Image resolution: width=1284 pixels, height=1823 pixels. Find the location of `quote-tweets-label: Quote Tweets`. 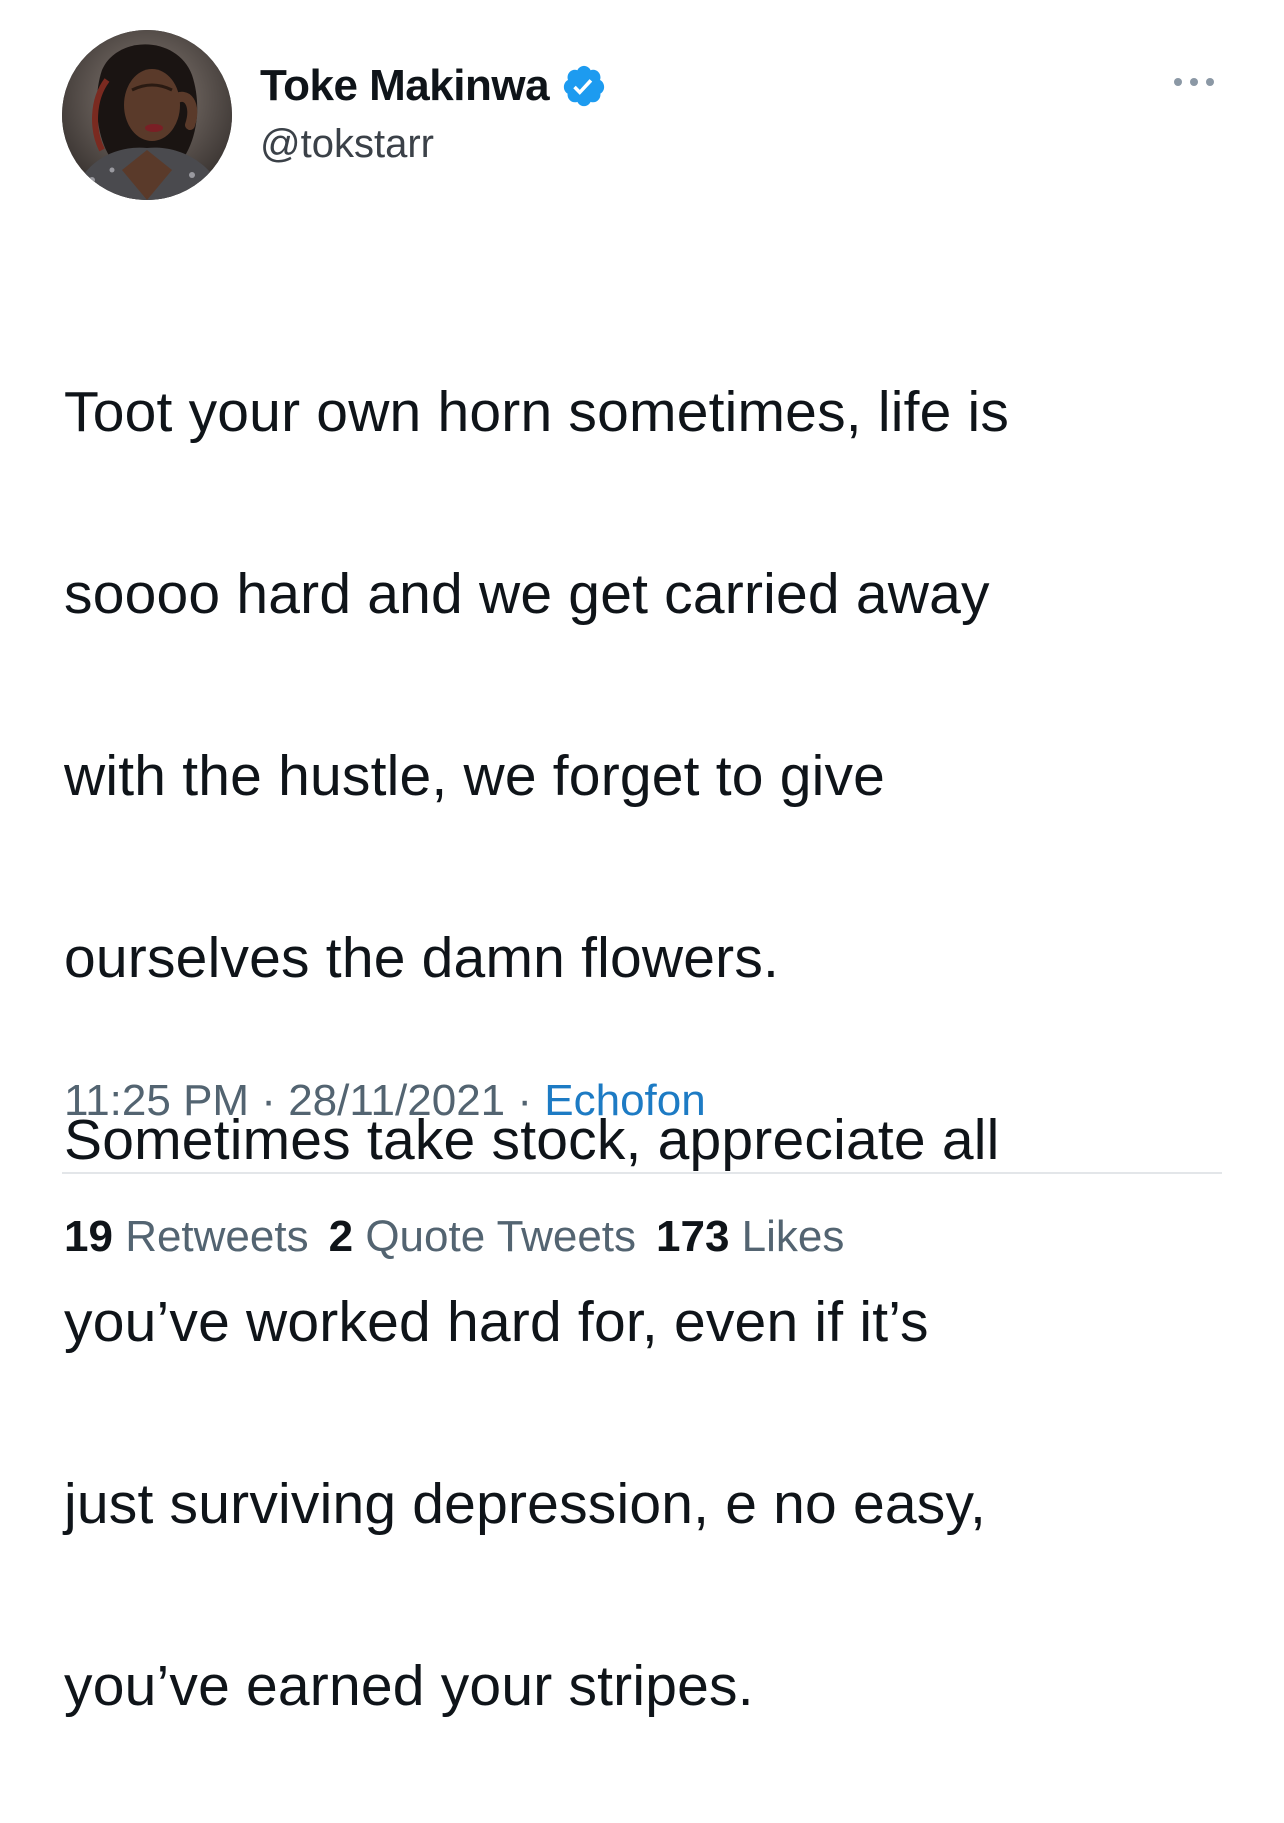

quote-tweets-label: Quote Tweets is located at coordinates (501, 1236).